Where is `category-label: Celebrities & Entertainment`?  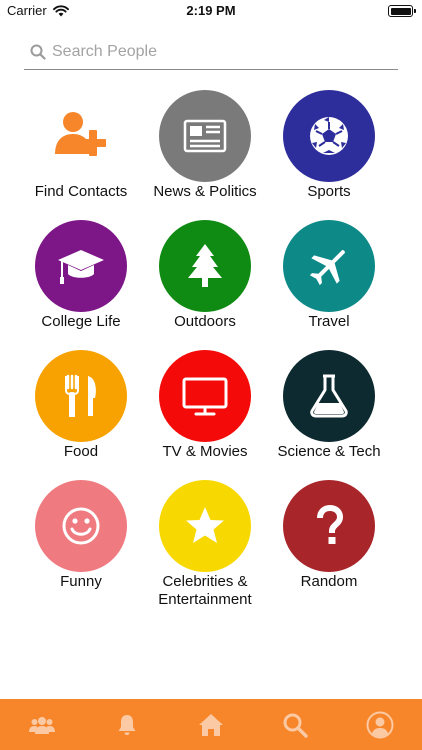 category-label: Celebrities & Entertainment is located at coordinates (205, 590).